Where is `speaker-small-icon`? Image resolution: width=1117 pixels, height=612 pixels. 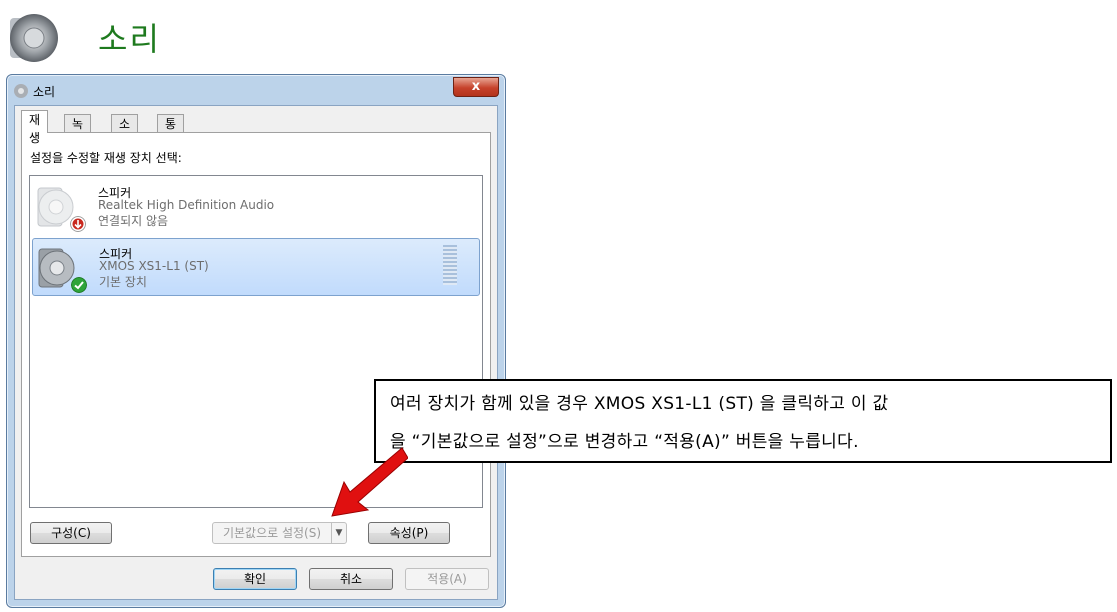 speaker-small-icon is located at coordinates (21, 91).